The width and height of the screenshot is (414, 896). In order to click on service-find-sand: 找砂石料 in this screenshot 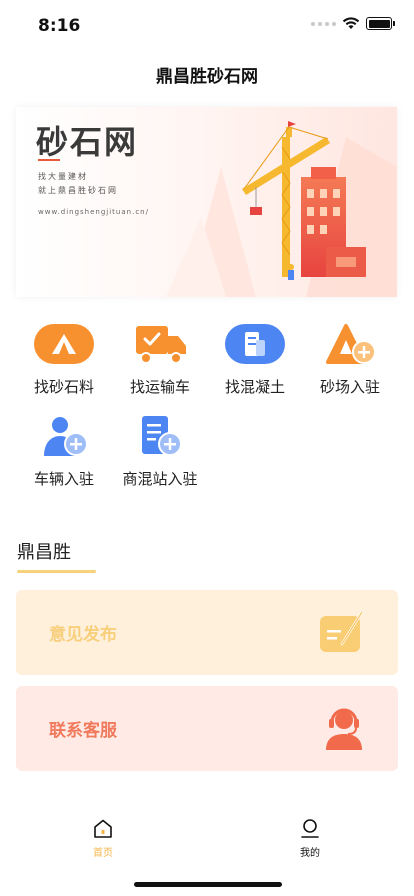, I will do `click(64, 359)`.